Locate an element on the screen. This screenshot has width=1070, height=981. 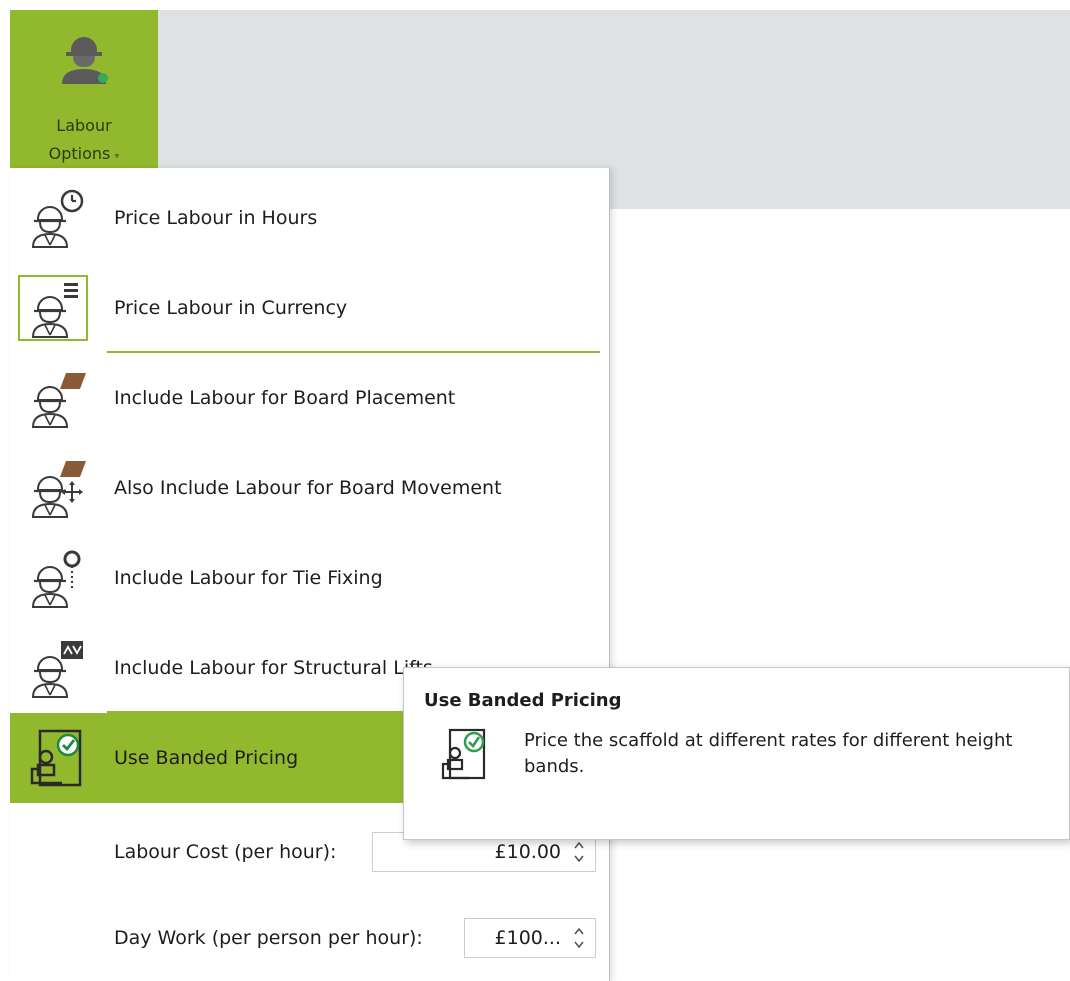
labour-cost-label: Labour Cost (per hour): is located at coordinates (225, 852).